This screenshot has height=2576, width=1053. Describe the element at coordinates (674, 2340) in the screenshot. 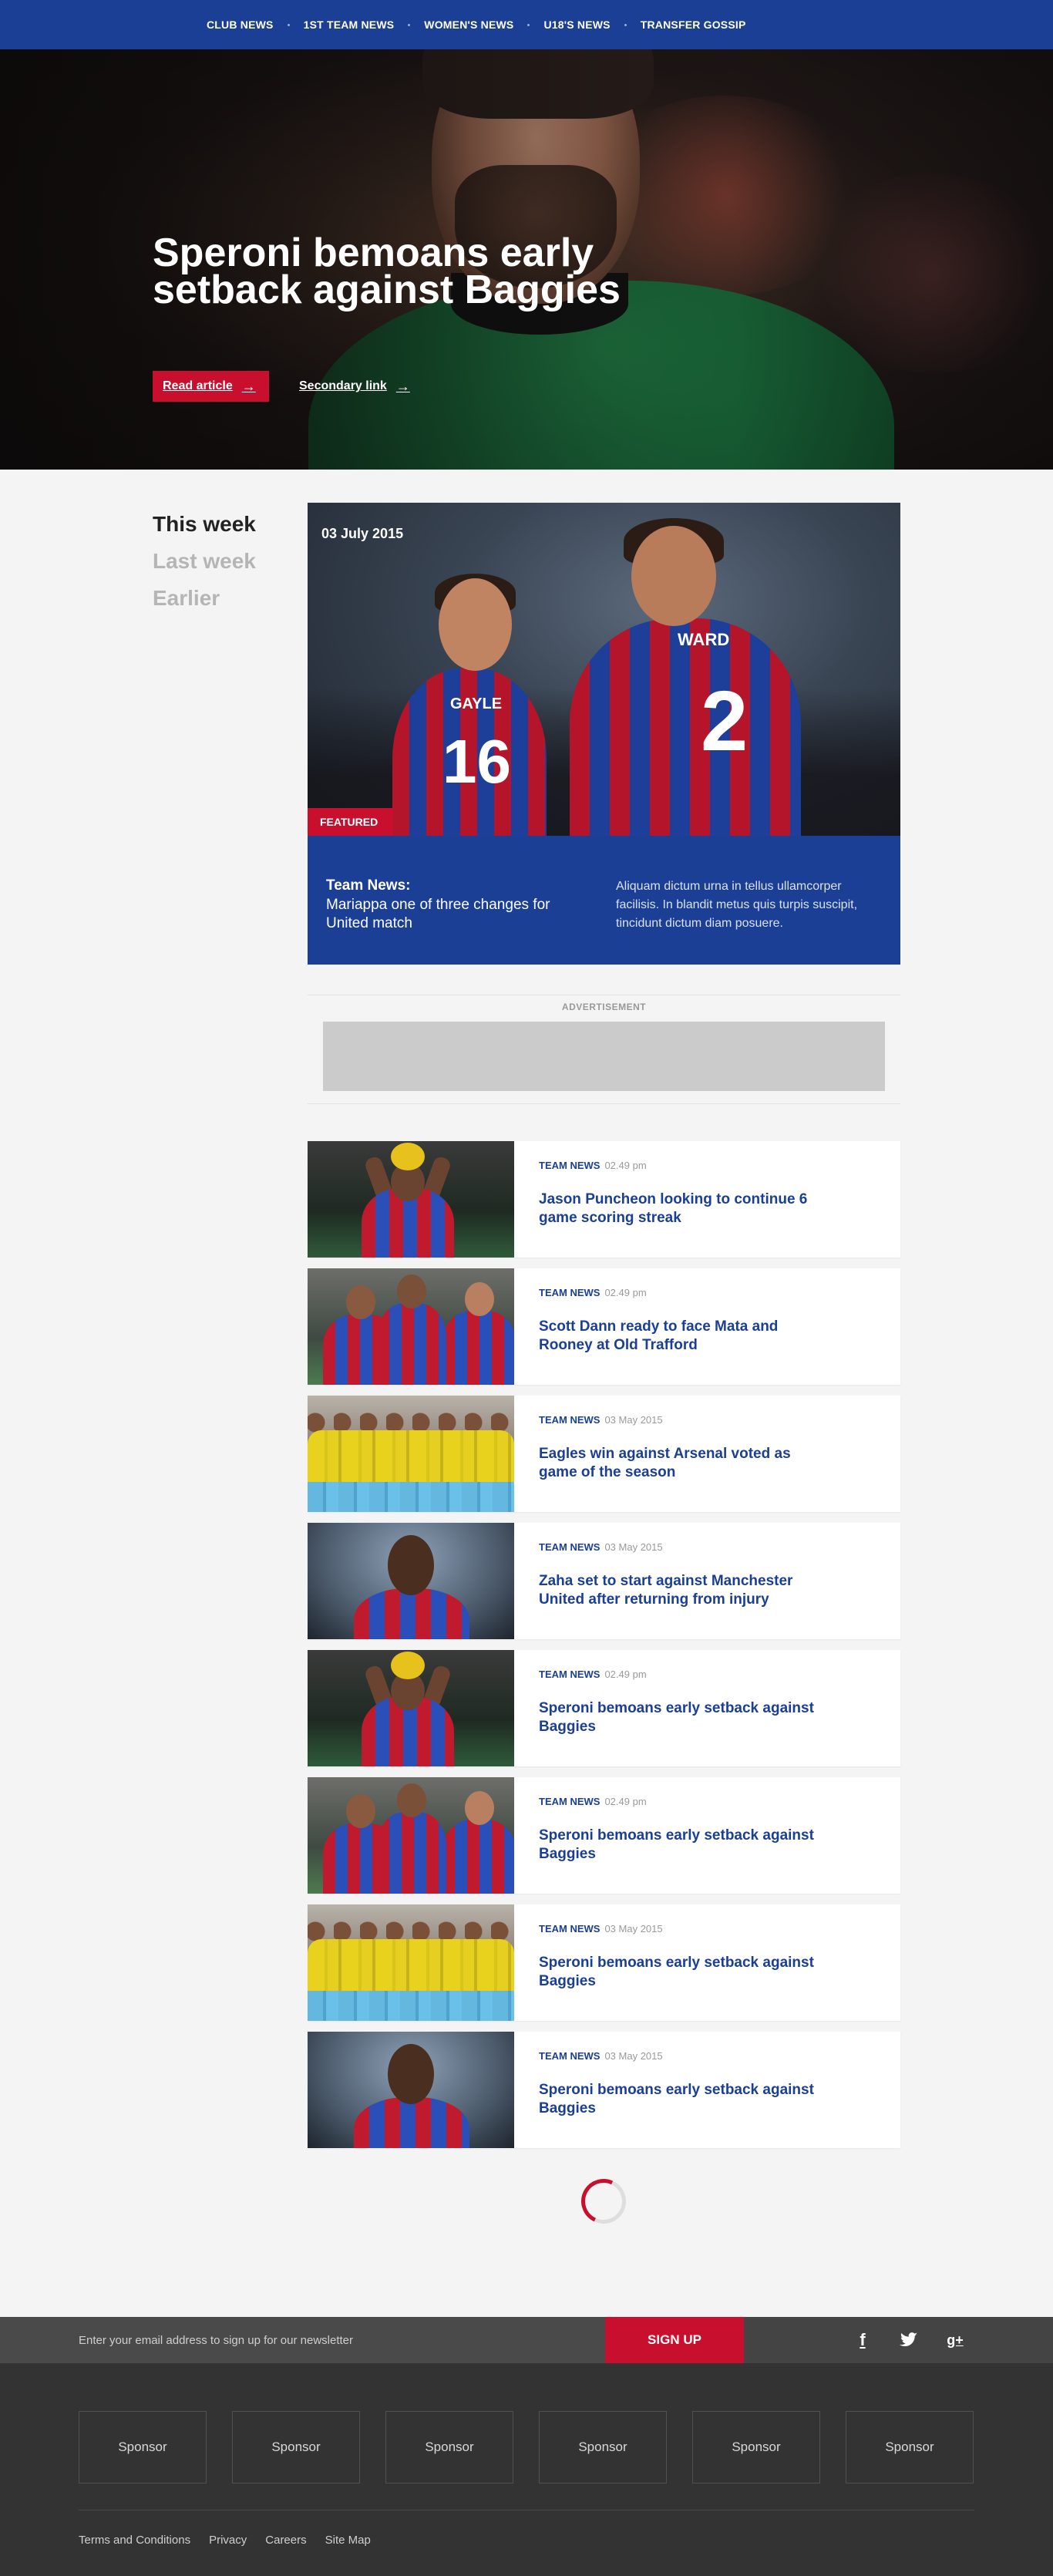

I see `signup-button: SIGN UP` at that location.